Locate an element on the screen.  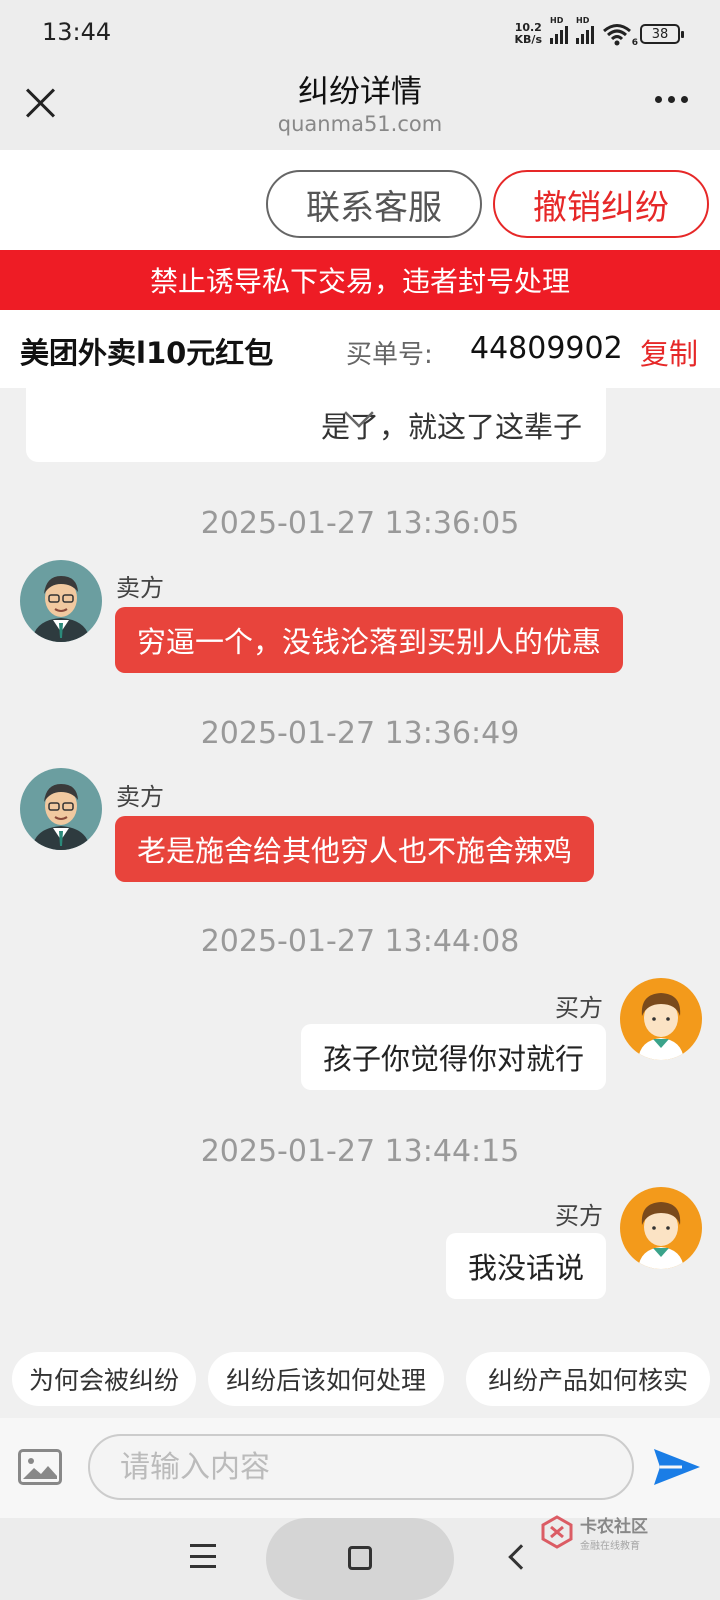
back-icon is located at coordinates (521, 1557).